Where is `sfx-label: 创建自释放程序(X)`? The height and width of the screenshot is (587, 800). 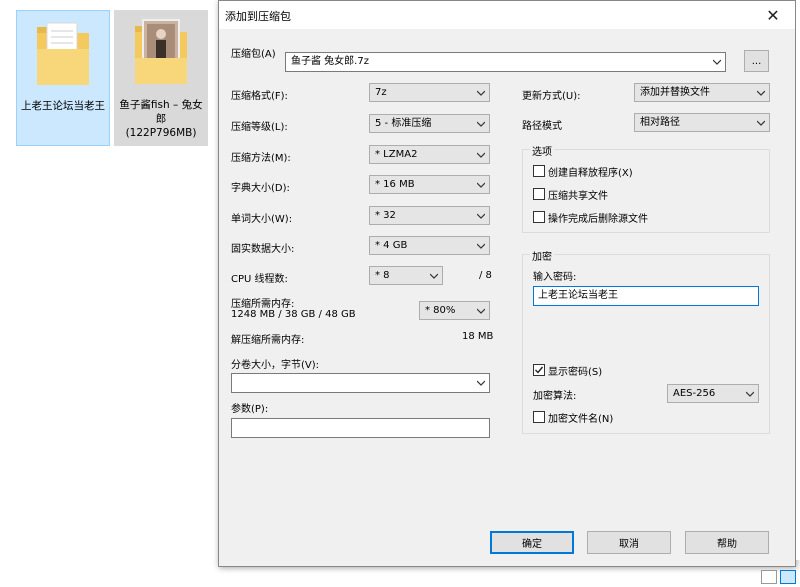
sfx-label: 创建自释放程序(X) is located at coordinates (590, 173).